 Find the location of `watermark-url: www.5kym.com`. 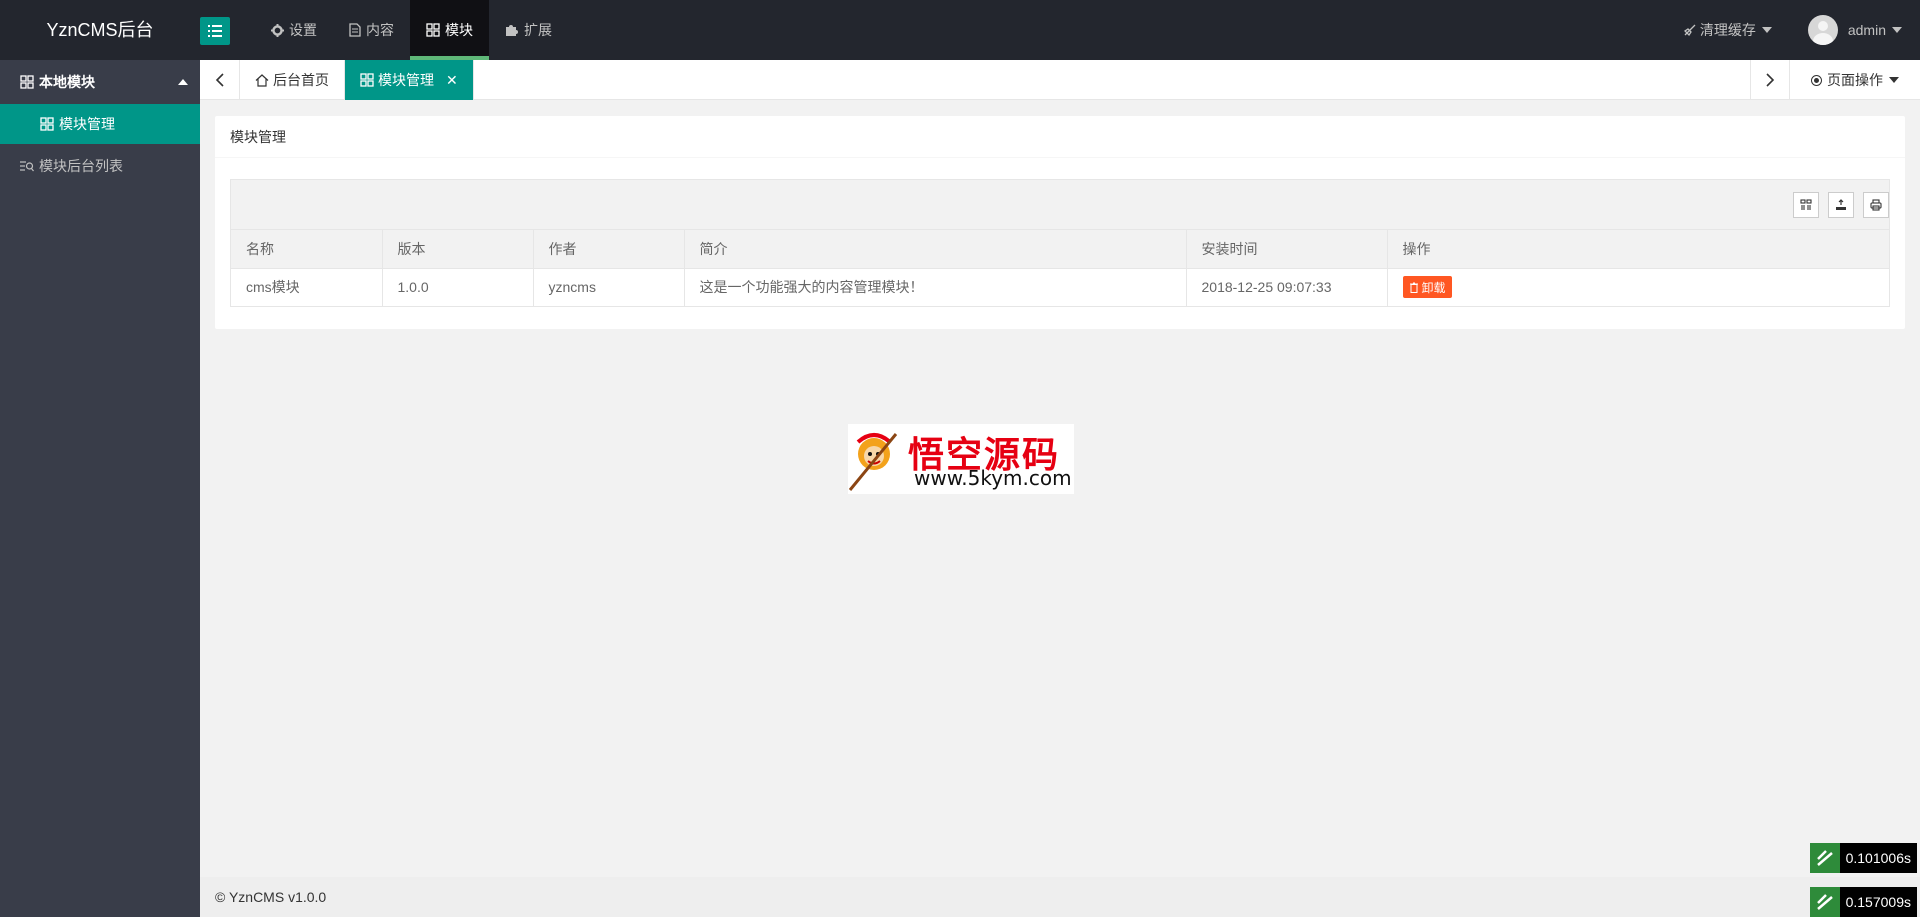

watermark-url: www.5kym.com is located at coordinates (993, 478).